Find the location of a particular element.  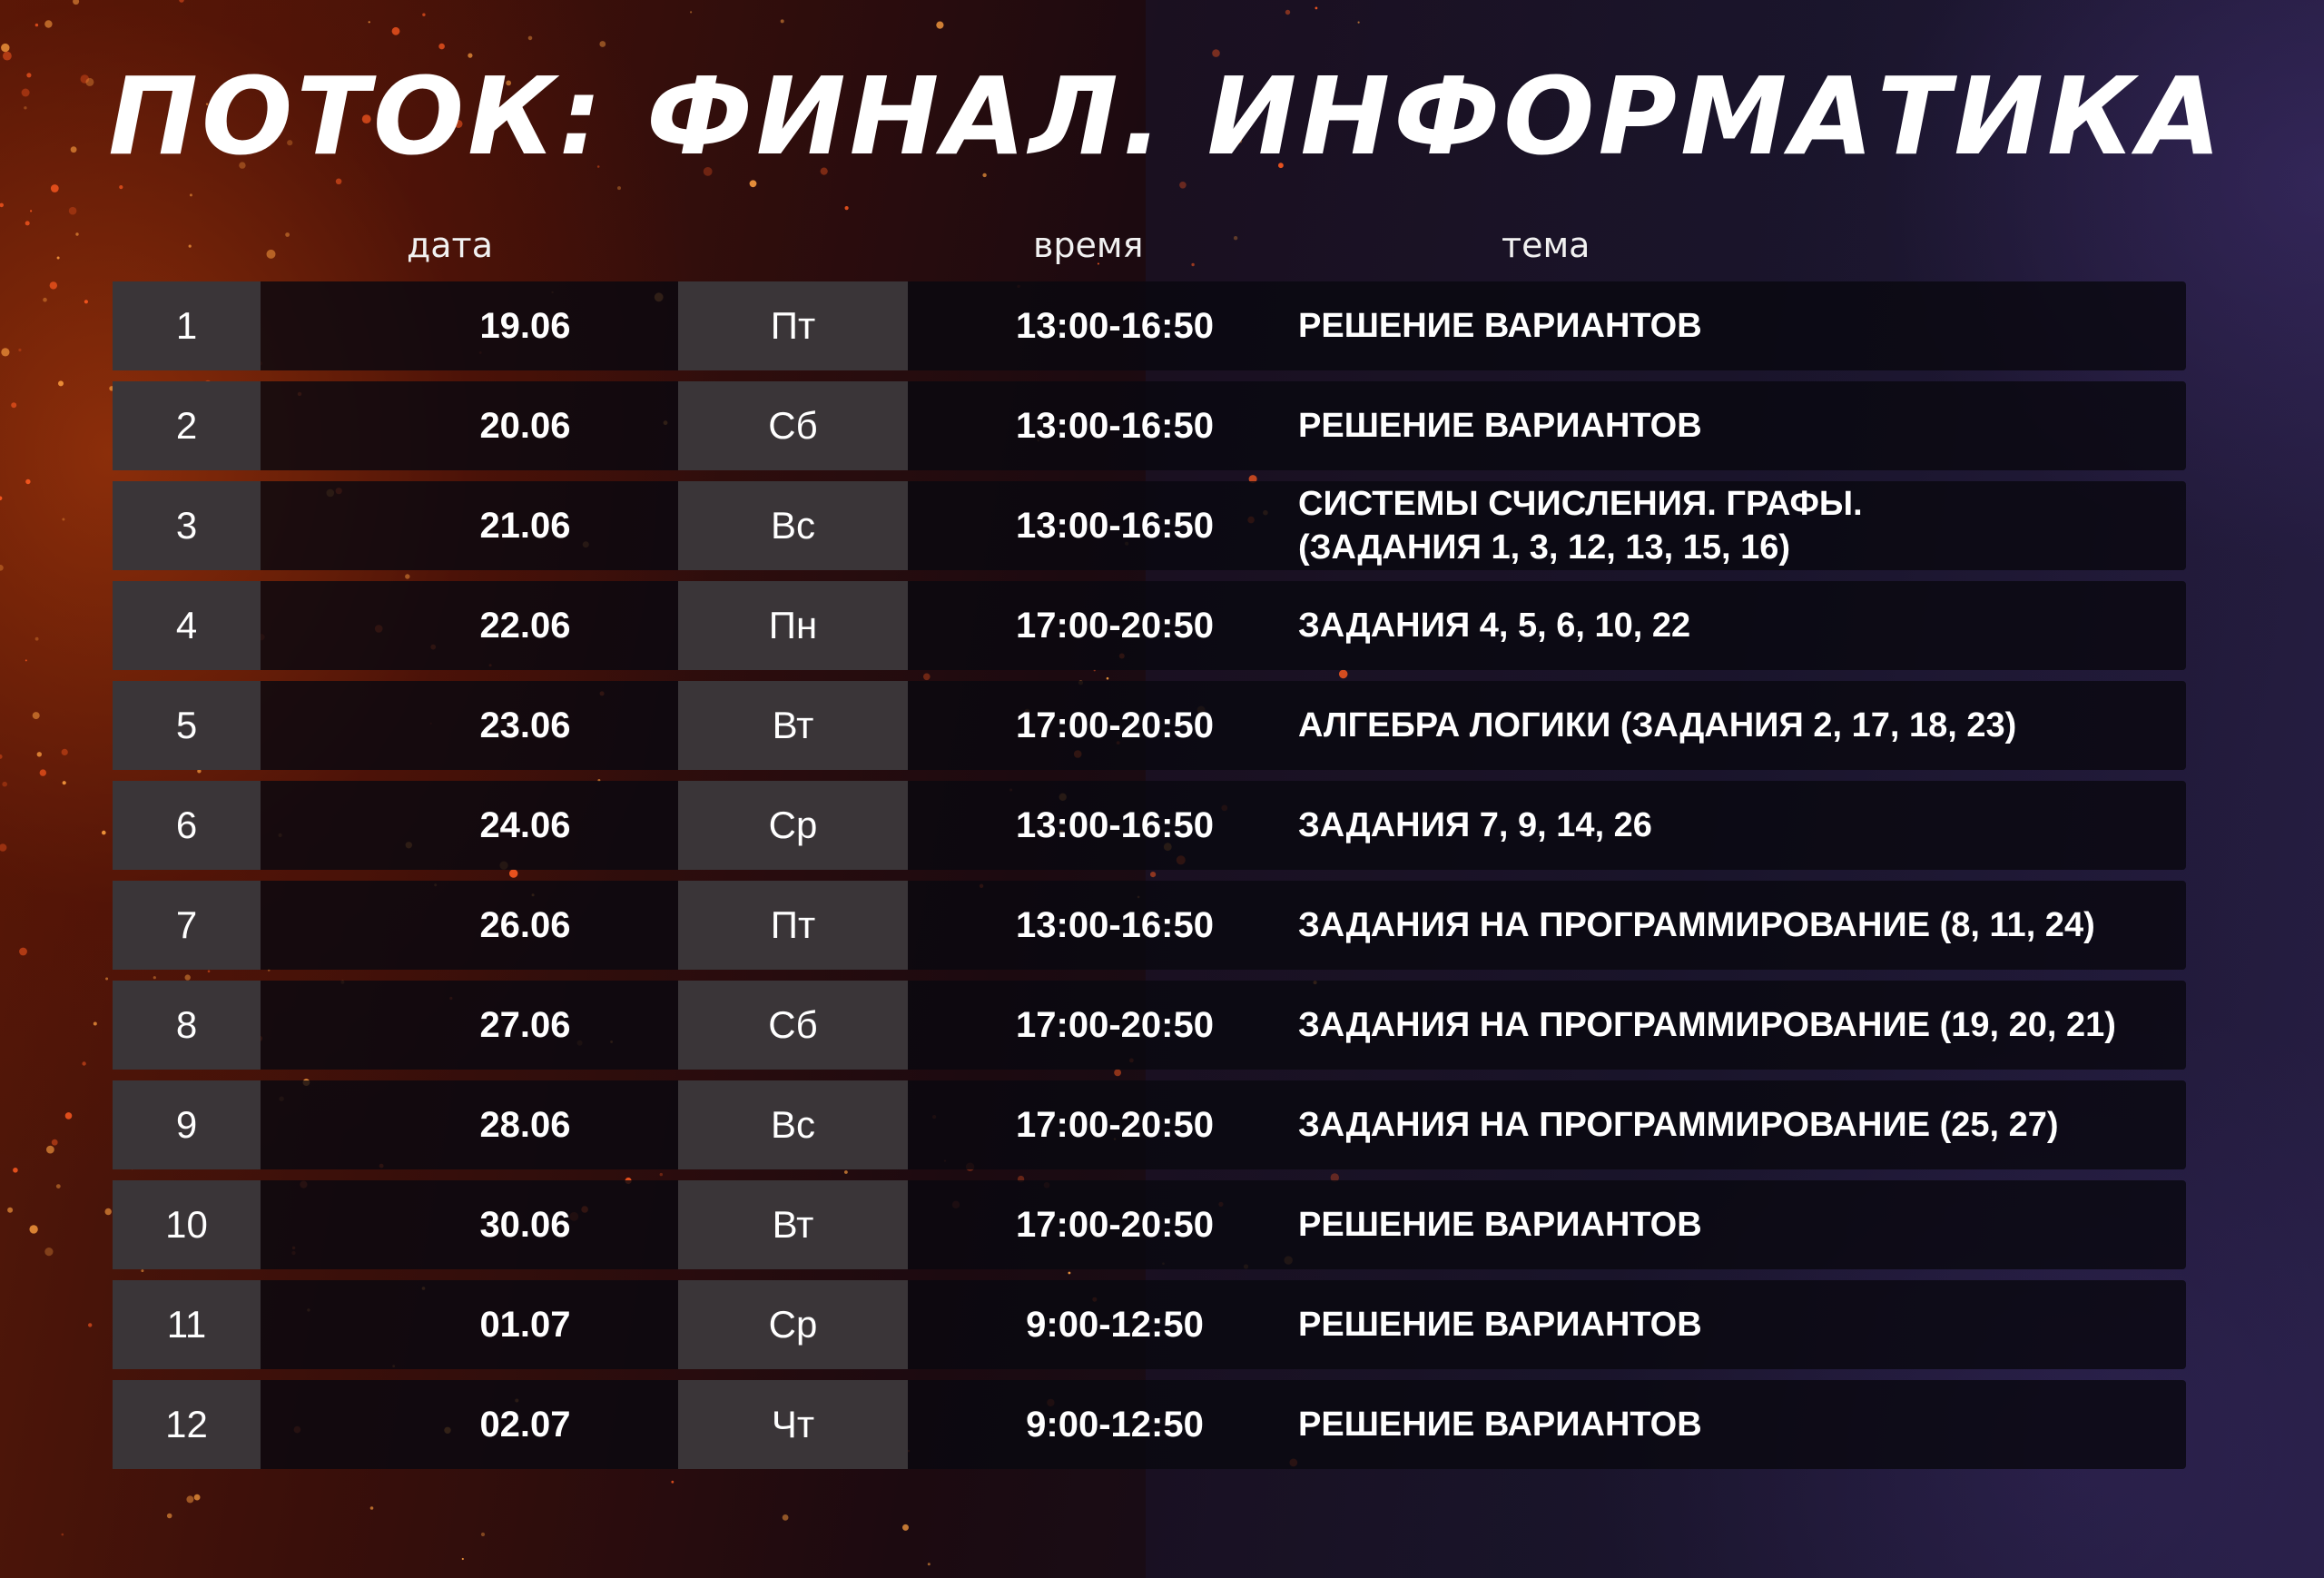

row-weekday: Чт is located at coordinates (793, 1425).